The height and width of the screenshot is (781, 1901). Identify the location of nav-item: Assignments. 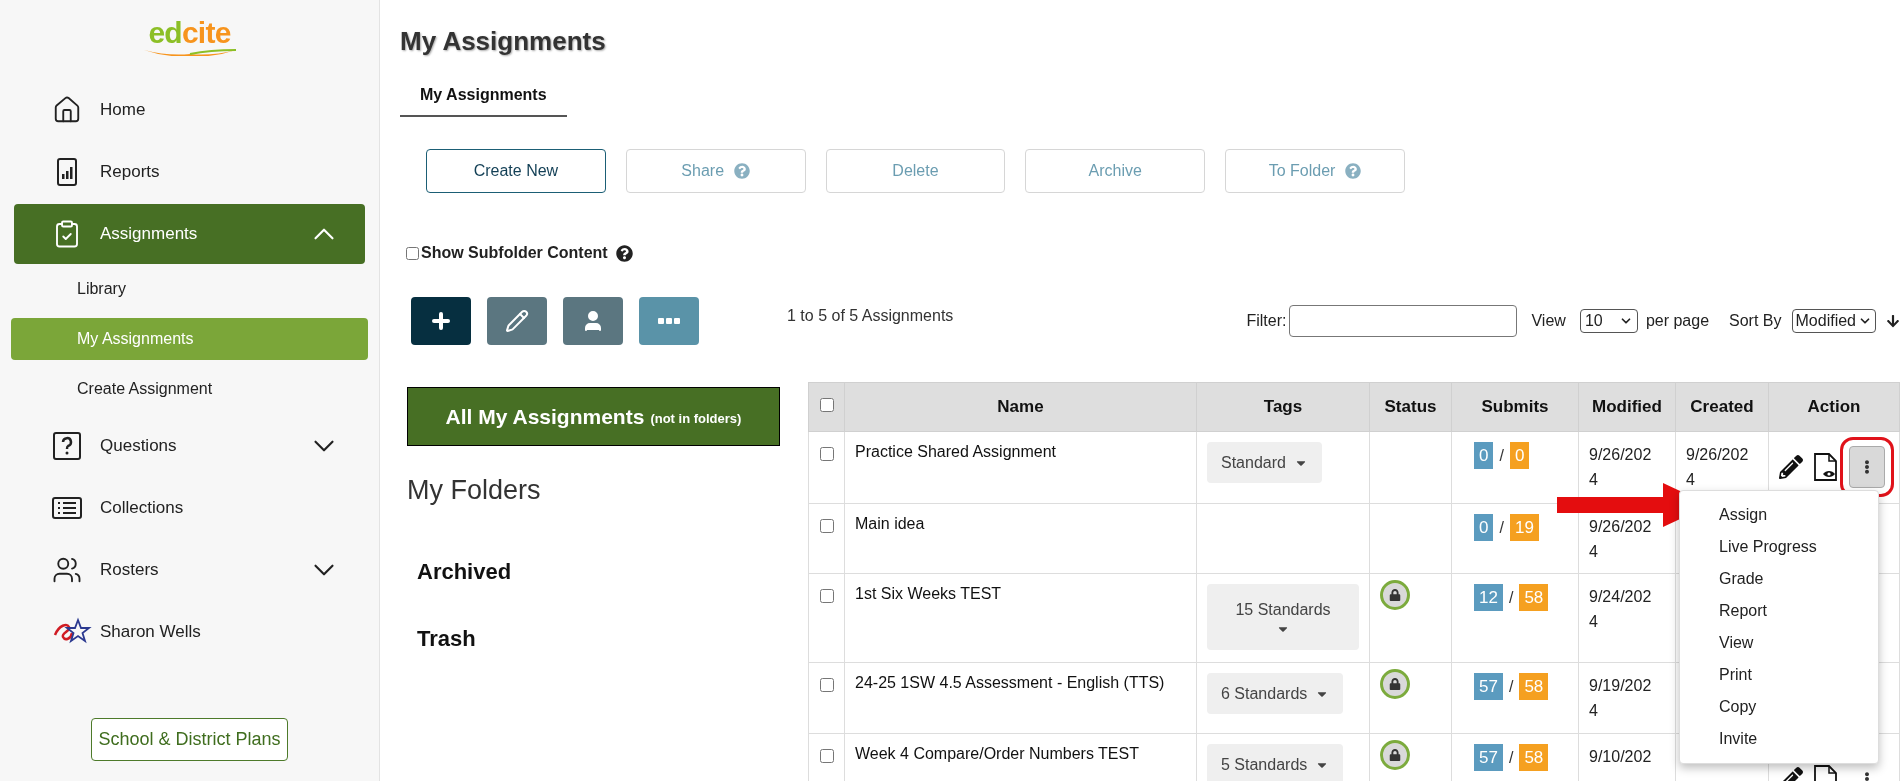
(189, 234).